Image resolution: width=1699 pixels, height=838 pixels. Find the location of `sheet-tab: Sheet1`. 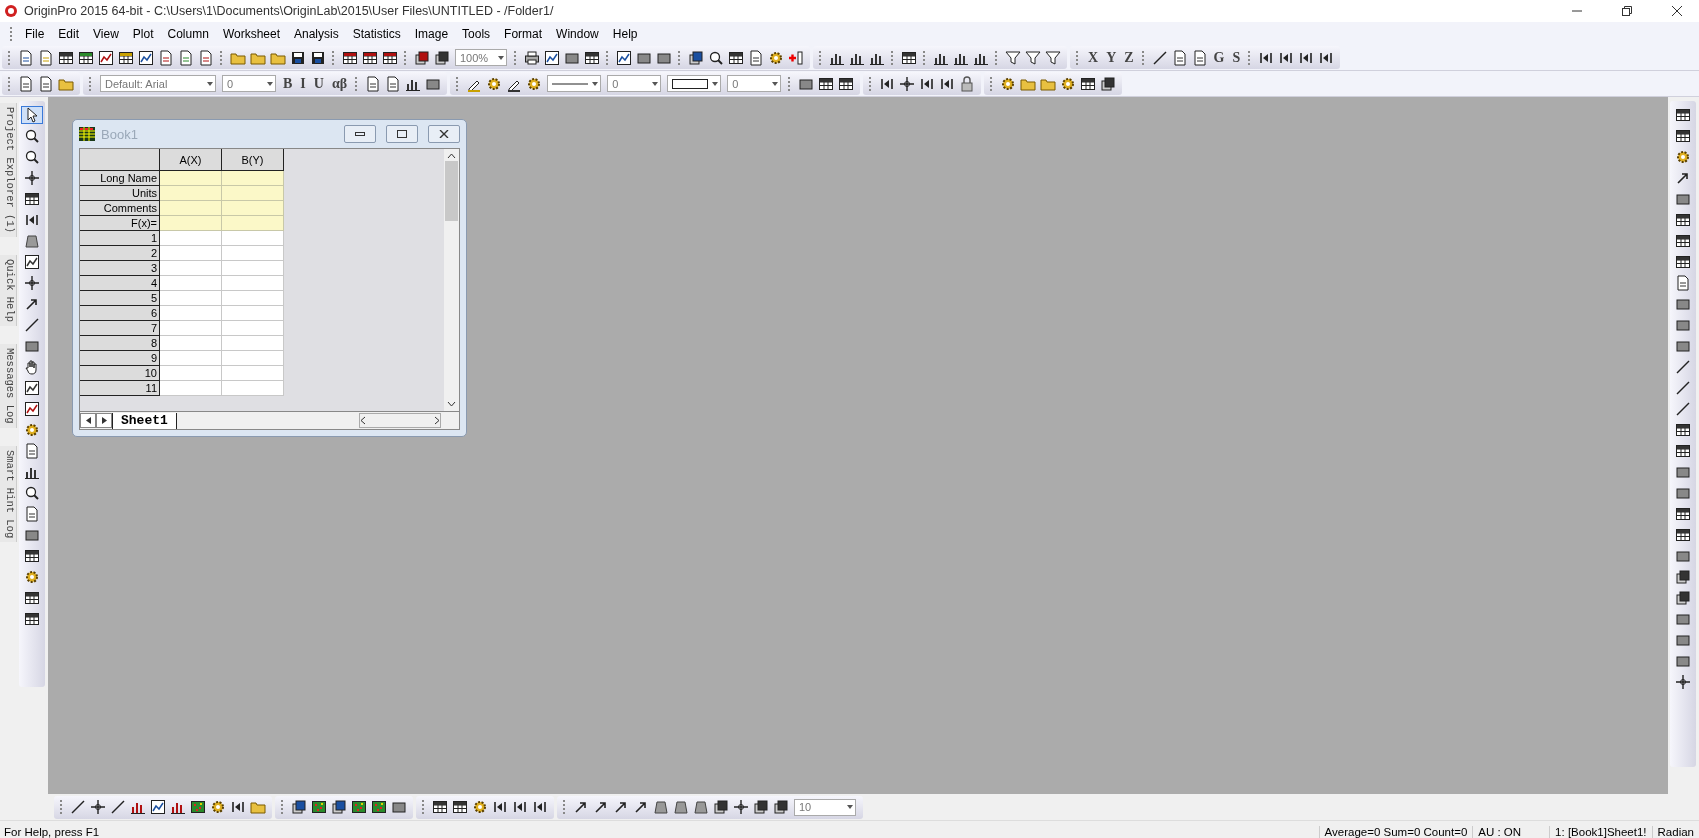

sheet-tab: Sheet1 is located at coordinates (144, 420).